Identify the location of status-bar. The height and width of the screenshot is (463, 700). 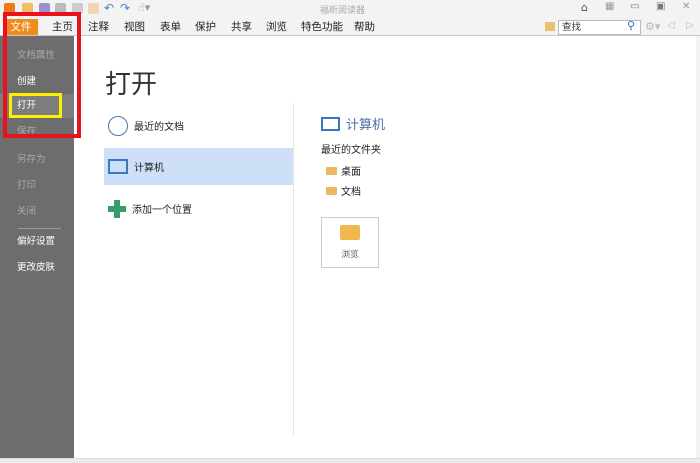
(350, 460).